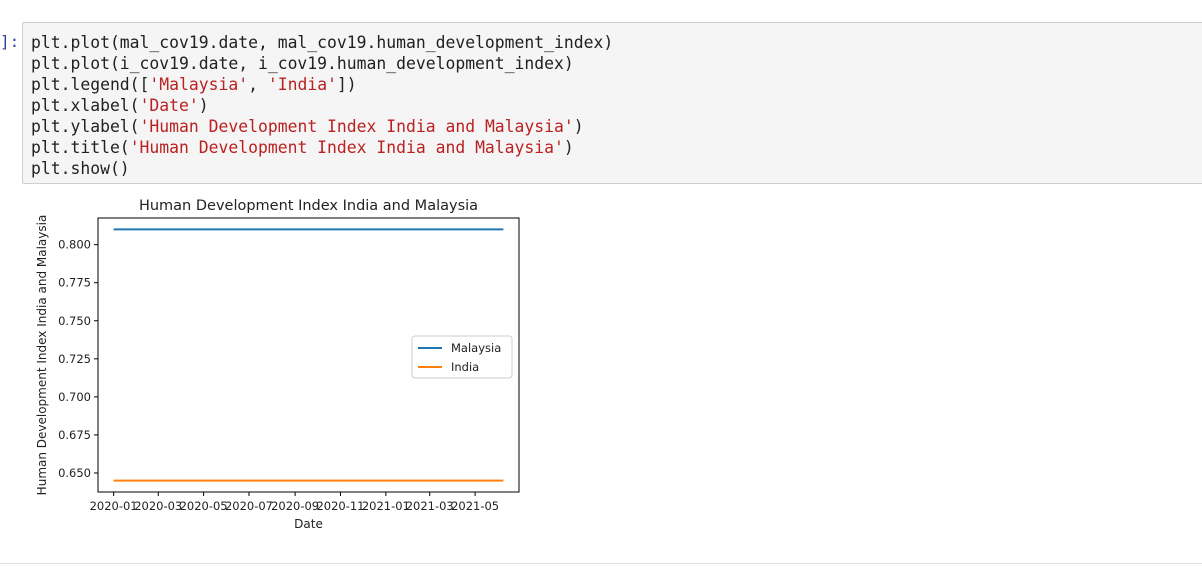 This screenshot has width=1202, height=566. What do you see at coordinates (74, 397) in the screenshot?
I see `y-tick-label: 0.700` at bounding box center [74, 397].